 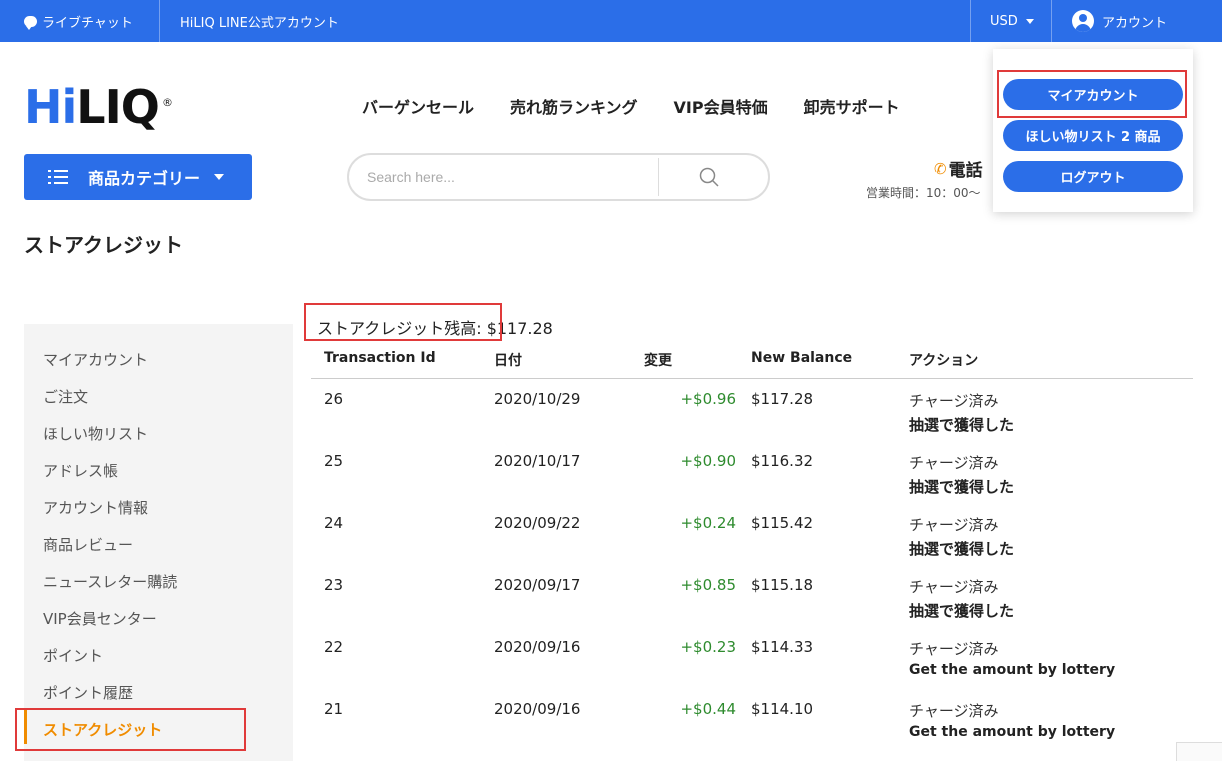 I want to click on cell-id: 21, so click(x=334, y=709).